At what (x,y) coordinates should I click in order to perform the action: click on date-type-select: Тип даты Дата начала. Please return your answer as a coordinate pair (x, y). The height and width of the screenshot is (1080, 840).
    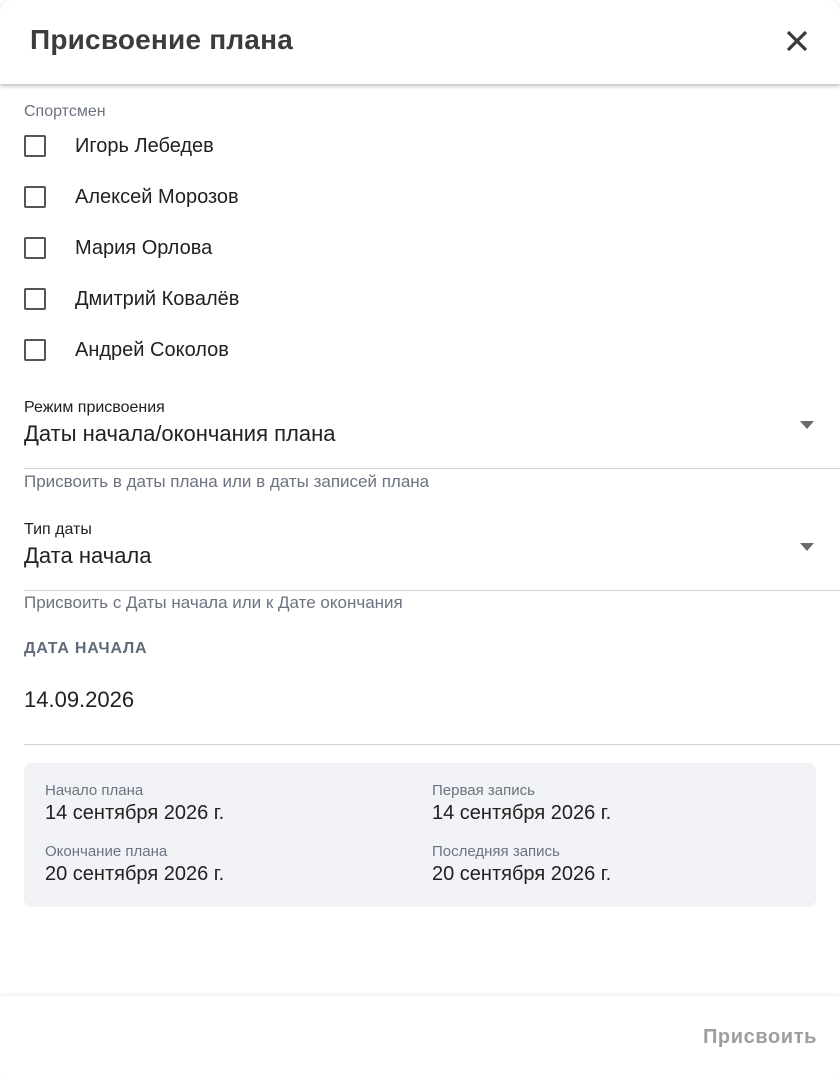
    Looking at the image, I should click on (432, 556).